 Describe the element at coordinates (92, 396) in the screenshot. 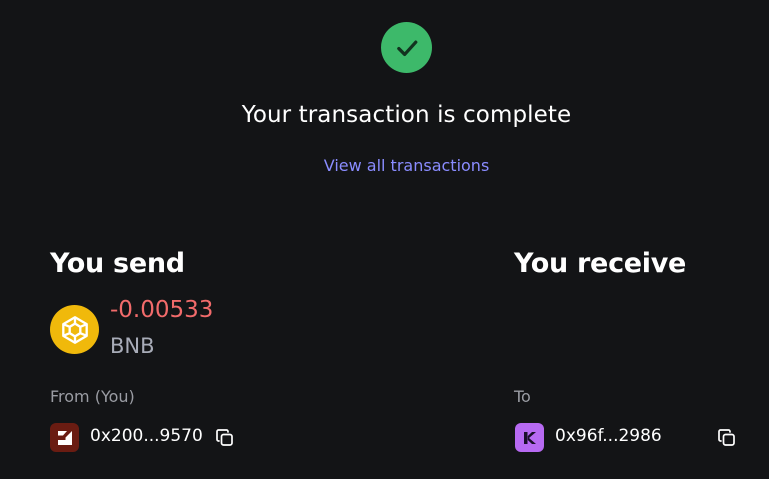

I see `from-label: From (You)` at that location.